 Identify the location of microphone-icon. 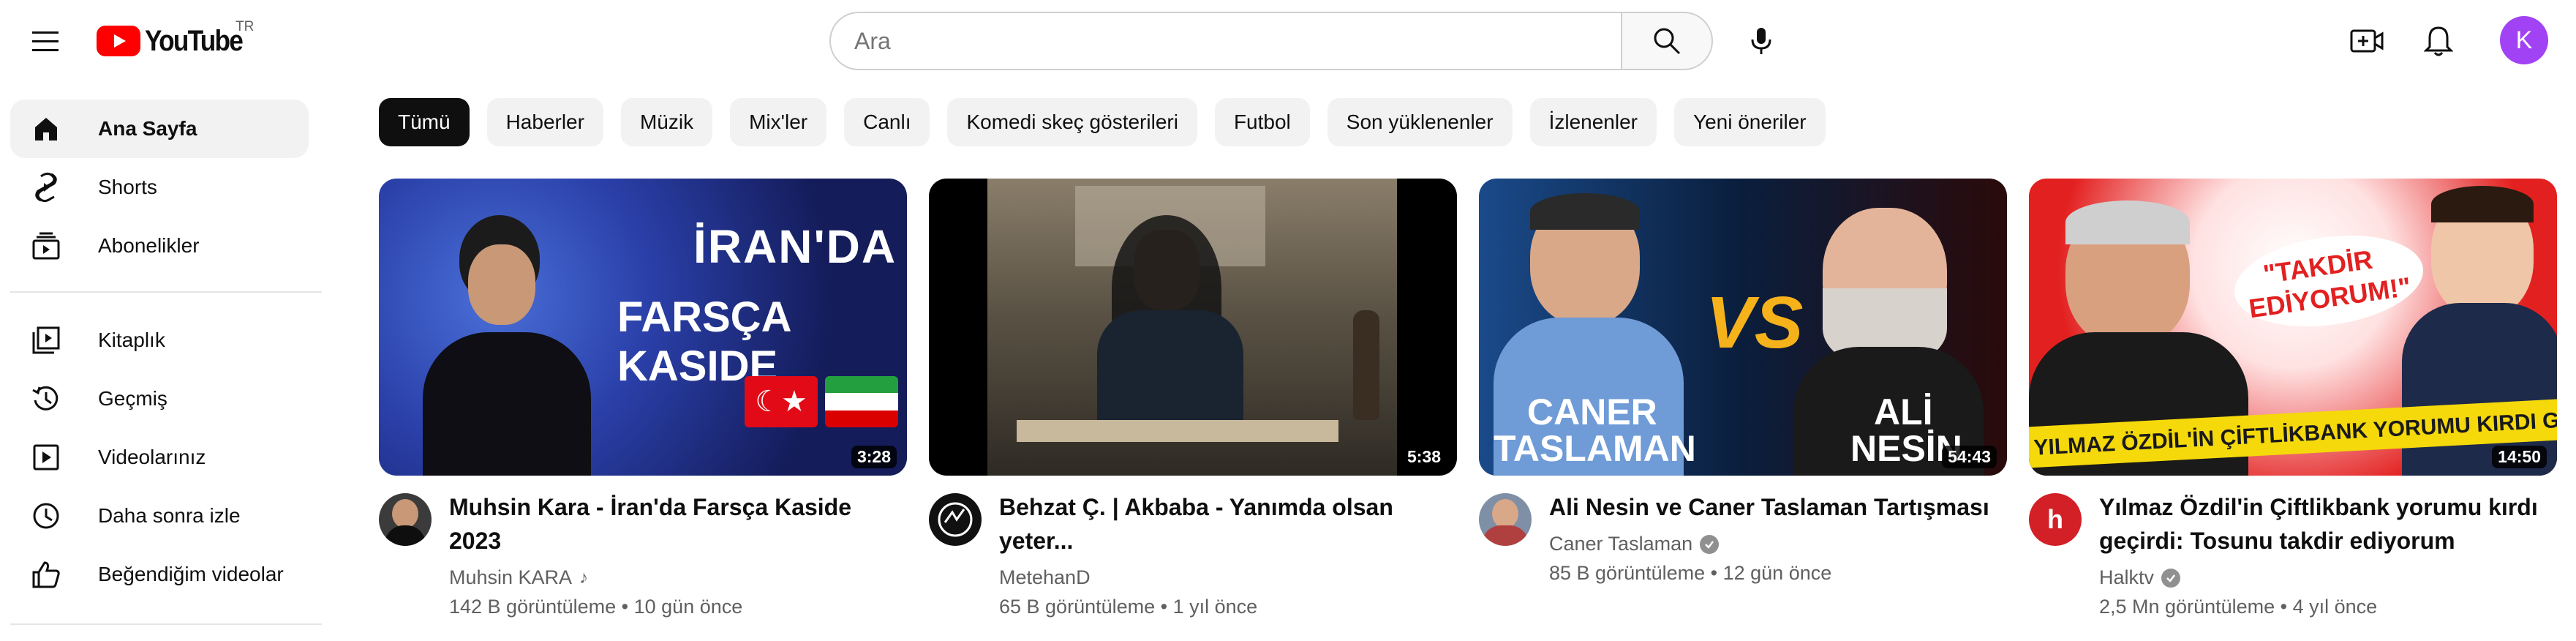
(1761, 41).